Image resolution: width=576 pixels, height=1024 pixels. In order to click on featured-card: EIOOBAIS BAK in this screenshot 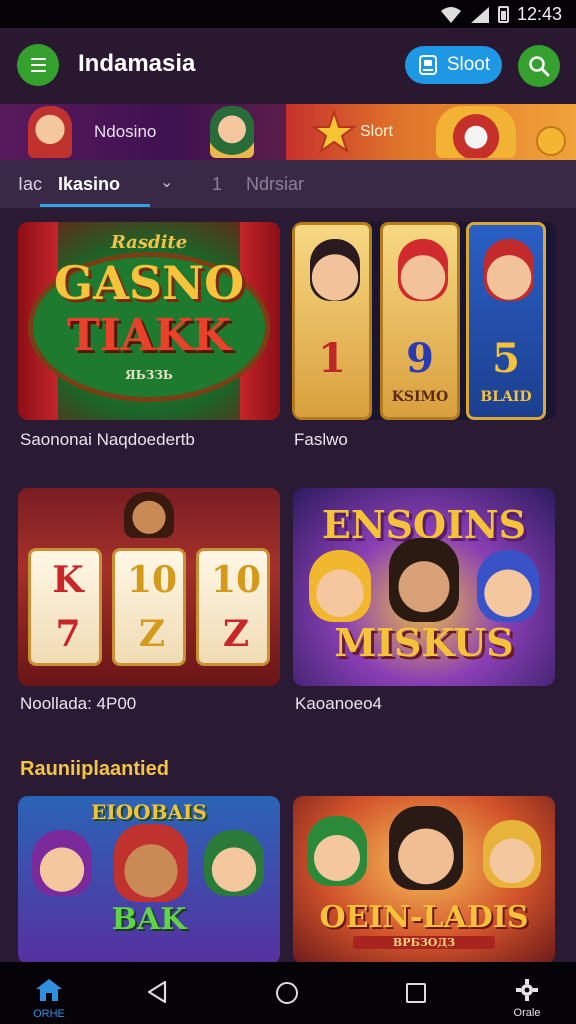, I will do `click(149, 880)`.